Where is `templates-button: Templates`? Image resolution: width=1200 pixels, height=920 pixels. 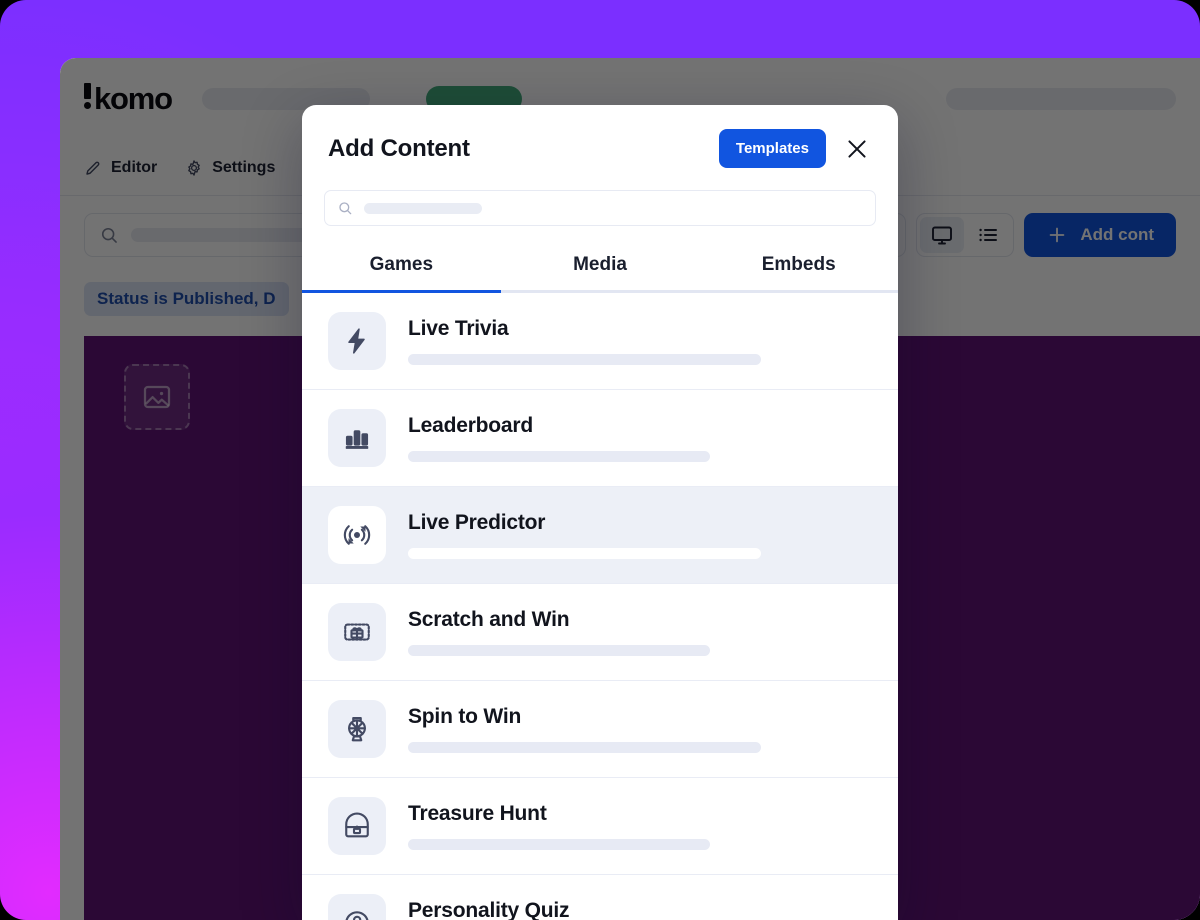
templates-button: Templates is located at coordinates (772, 148).